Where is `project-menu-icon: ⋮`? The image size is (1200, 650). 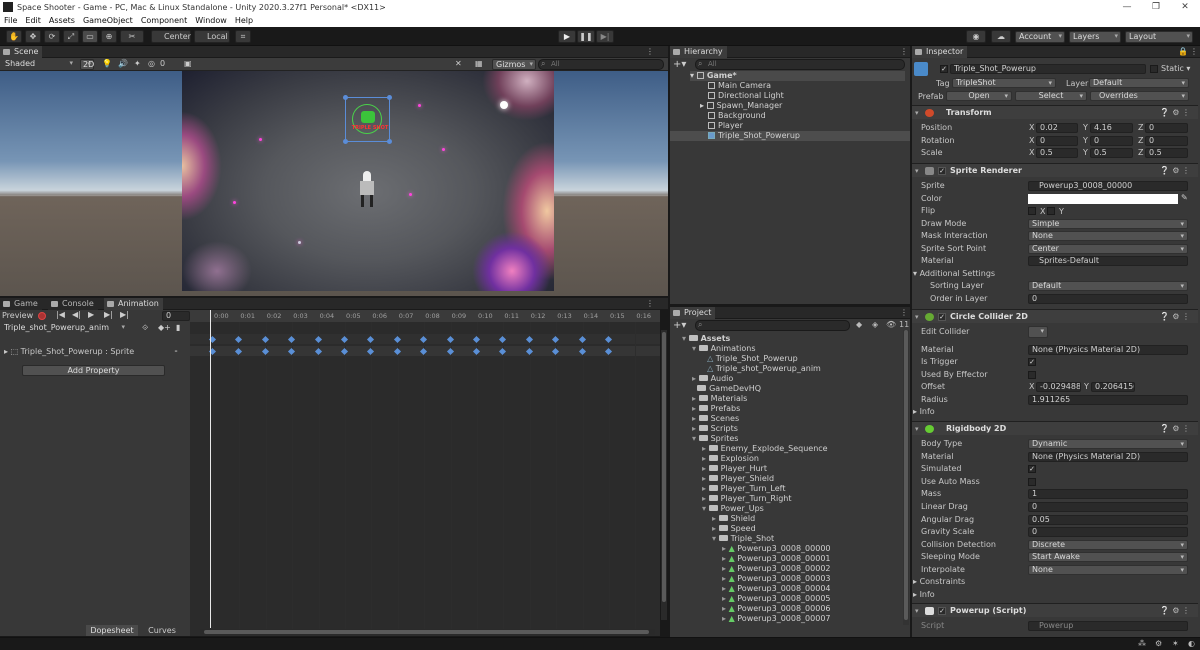
project-menu-icon: ⋮ is located at coordinates (904, 312).